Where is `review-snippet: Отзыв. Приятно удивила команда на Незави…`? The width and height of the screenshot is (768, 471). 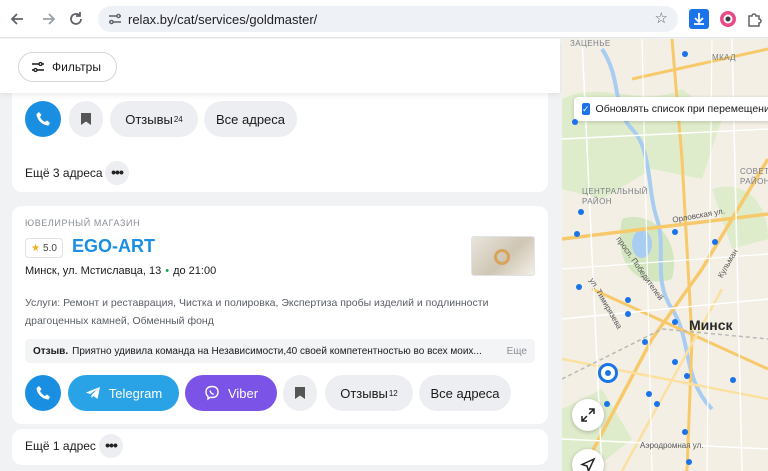
review-snippet: Отзыв. Приятно удивила команда на Незави… is located at coordinates (280, 351).